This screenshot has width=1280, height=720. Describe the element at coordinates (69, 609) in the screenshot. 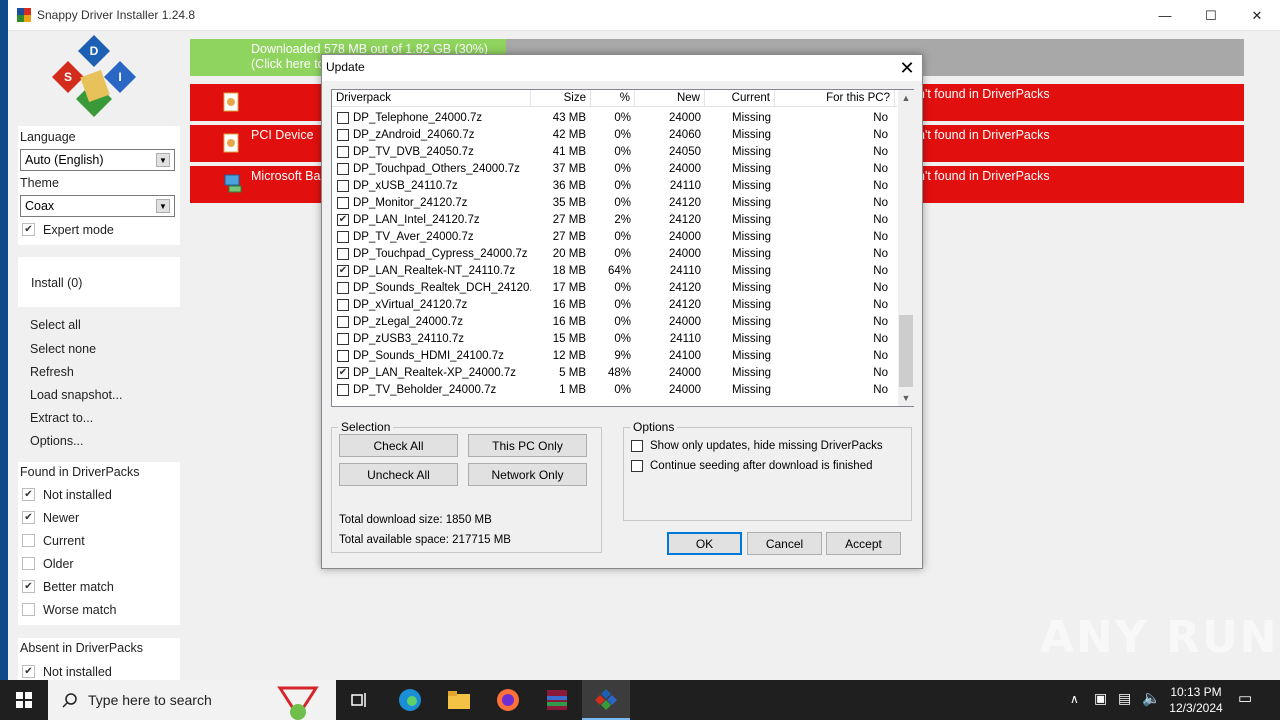

I see `filter-worse-match: Worse match` at that location.